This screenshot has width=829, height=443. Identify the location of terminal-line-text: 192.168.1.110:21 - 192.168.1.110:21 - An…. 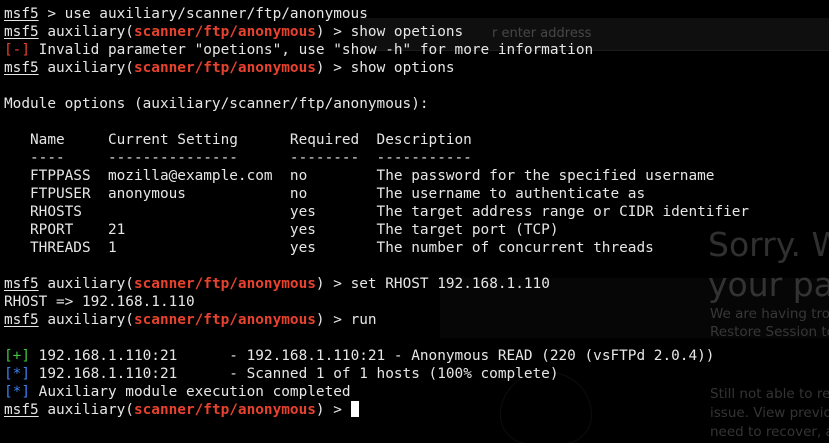
(372, 356).